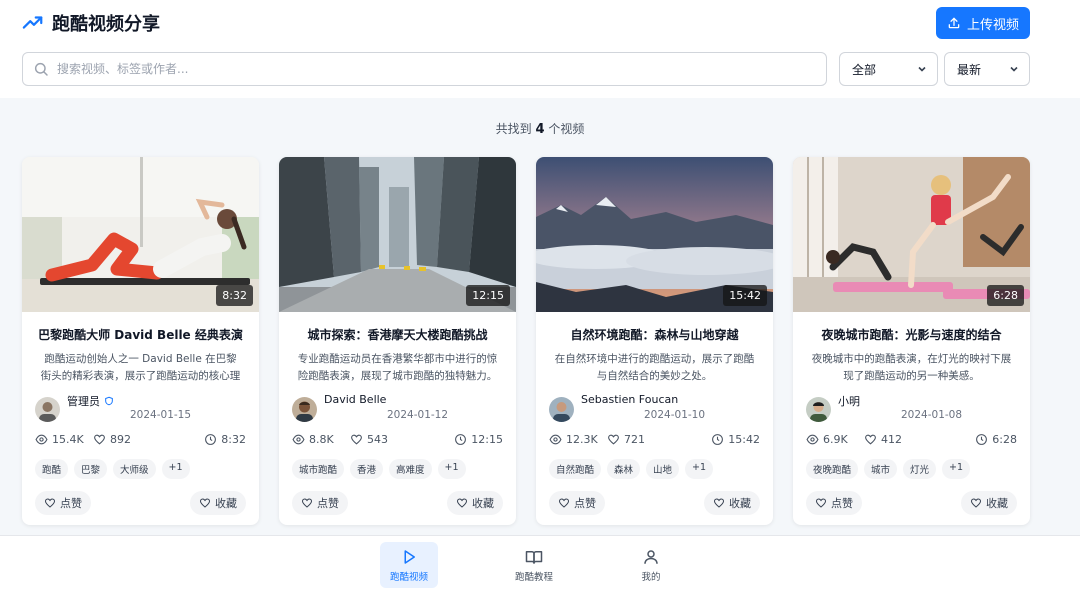  I want to click on tag: 夜晚跑酷, so click(832, 469).